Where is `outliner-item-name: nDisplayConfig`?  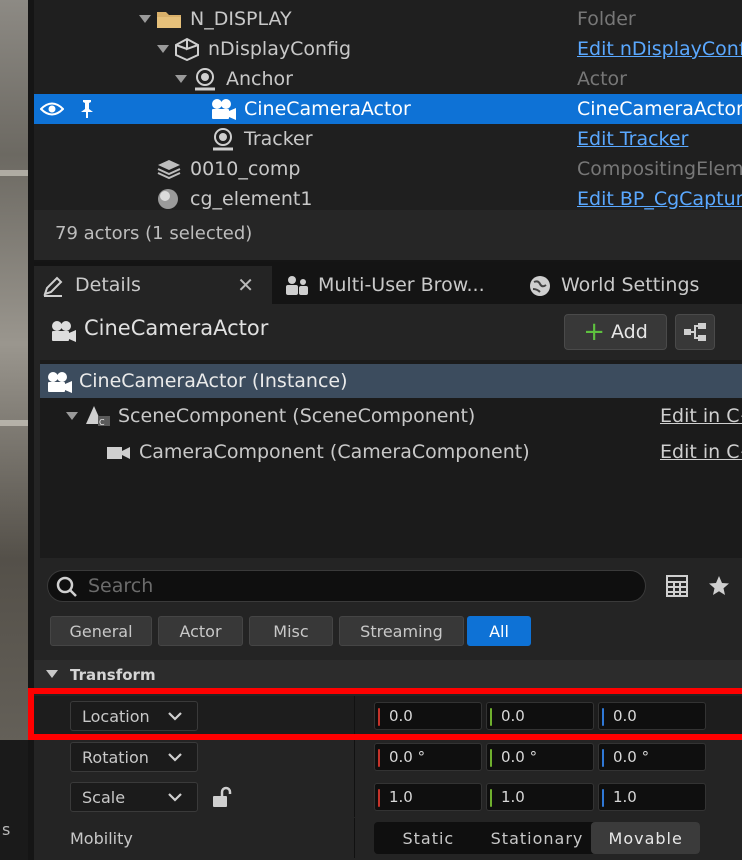 outliner-item-name: nDisplayConfig is located at coordinates (280, 49).